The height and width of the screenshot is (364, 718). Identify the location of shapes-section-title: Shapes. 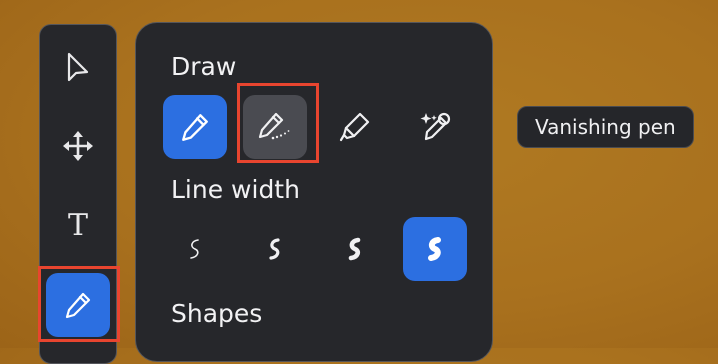
(217, 313).